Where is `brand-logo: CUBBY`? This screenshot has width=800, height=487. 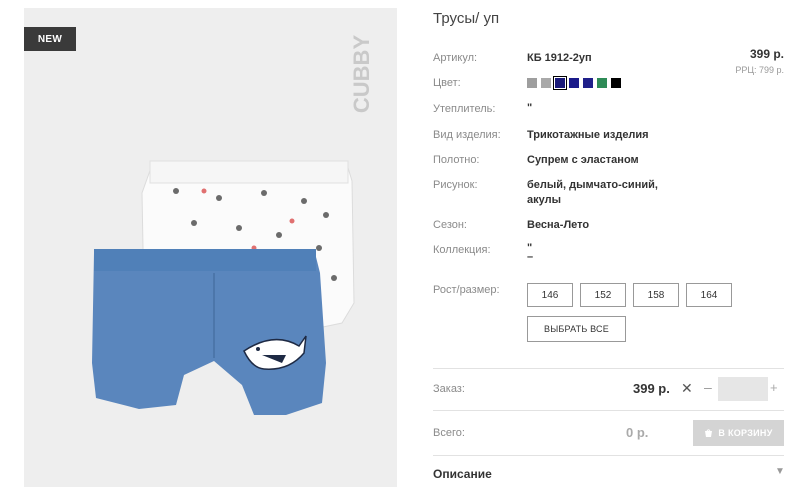 brand-logo: CUBBY is located at coordinates (361, 74).